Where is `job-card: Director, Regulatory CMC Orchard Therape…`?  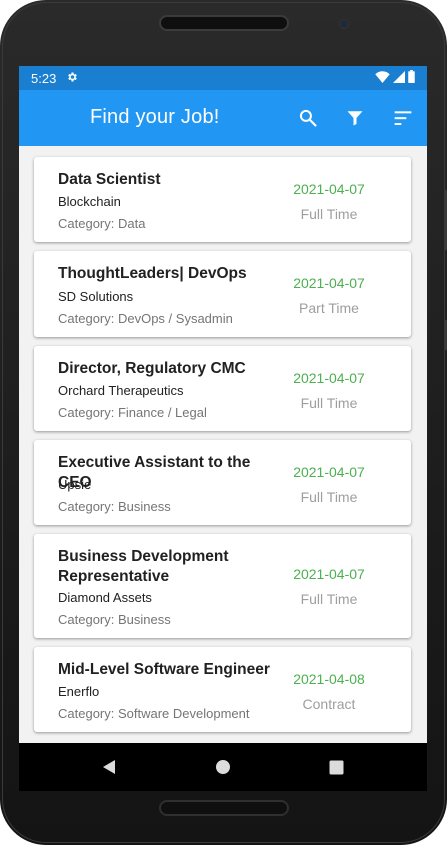
job-card: Director, Regulatory CMC Orchard Therape… is located at coordinates (222, 388).